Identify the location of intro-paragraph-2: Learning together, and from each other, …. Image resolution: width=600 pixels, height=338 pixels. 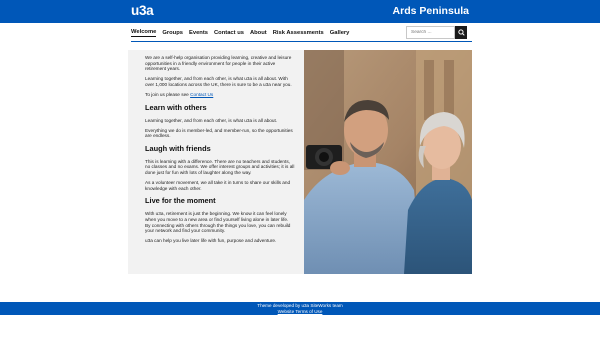
(218, 81).